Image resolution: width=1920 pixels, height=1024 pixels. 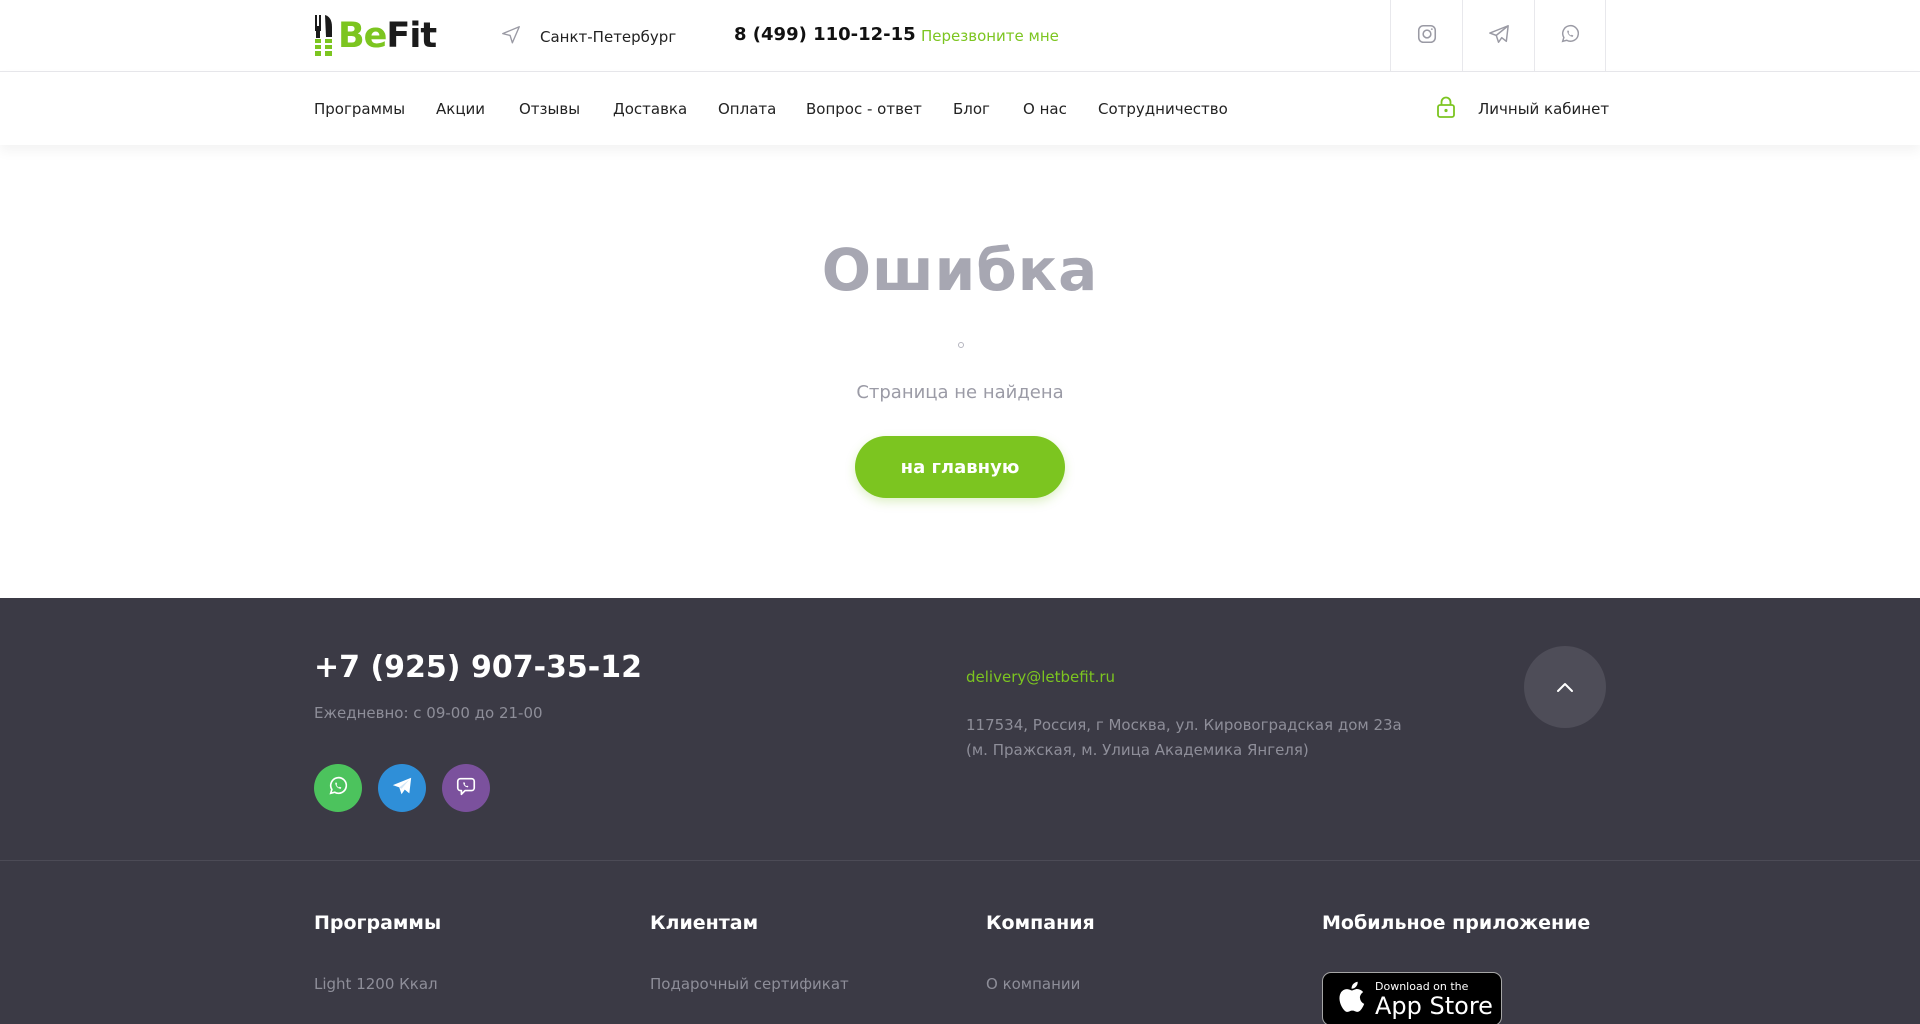 What do you see at coordinates (864, 109) in the screenshot?
I see `nav-item-faq: Вопрос - ответ` at bounding box center [864, 109].